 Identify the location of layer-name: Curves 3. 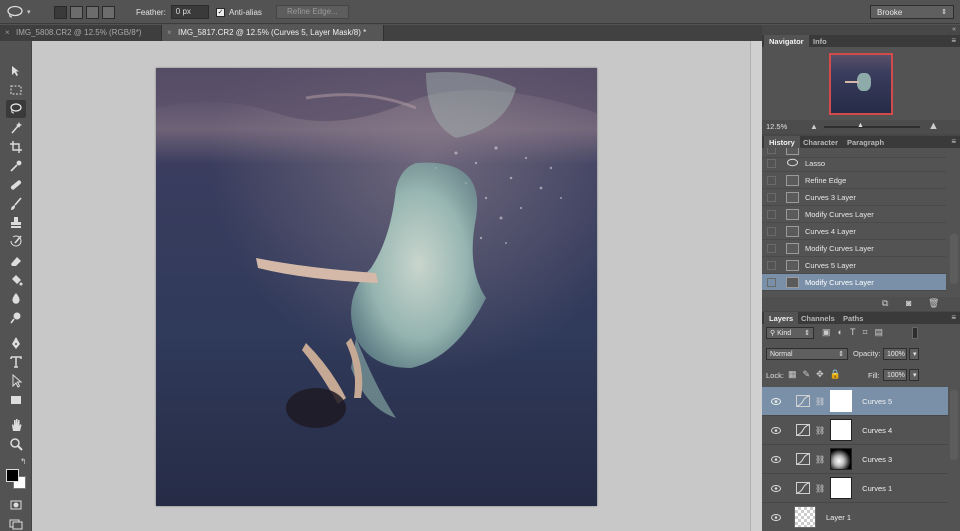
(877, 459).